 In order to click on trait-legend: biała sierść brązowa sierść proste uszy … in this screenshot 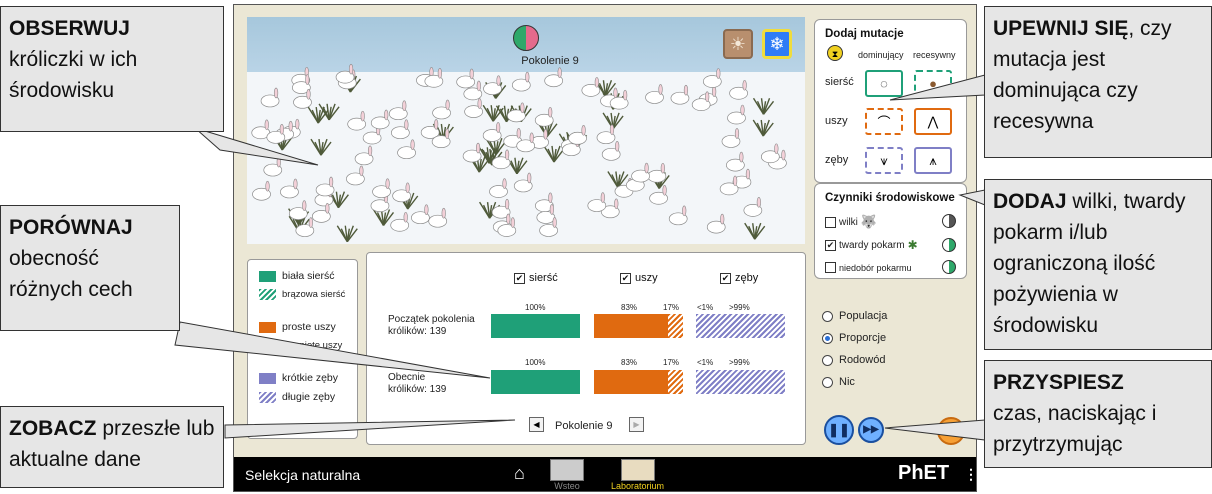, I will do `click(302, 349)`.